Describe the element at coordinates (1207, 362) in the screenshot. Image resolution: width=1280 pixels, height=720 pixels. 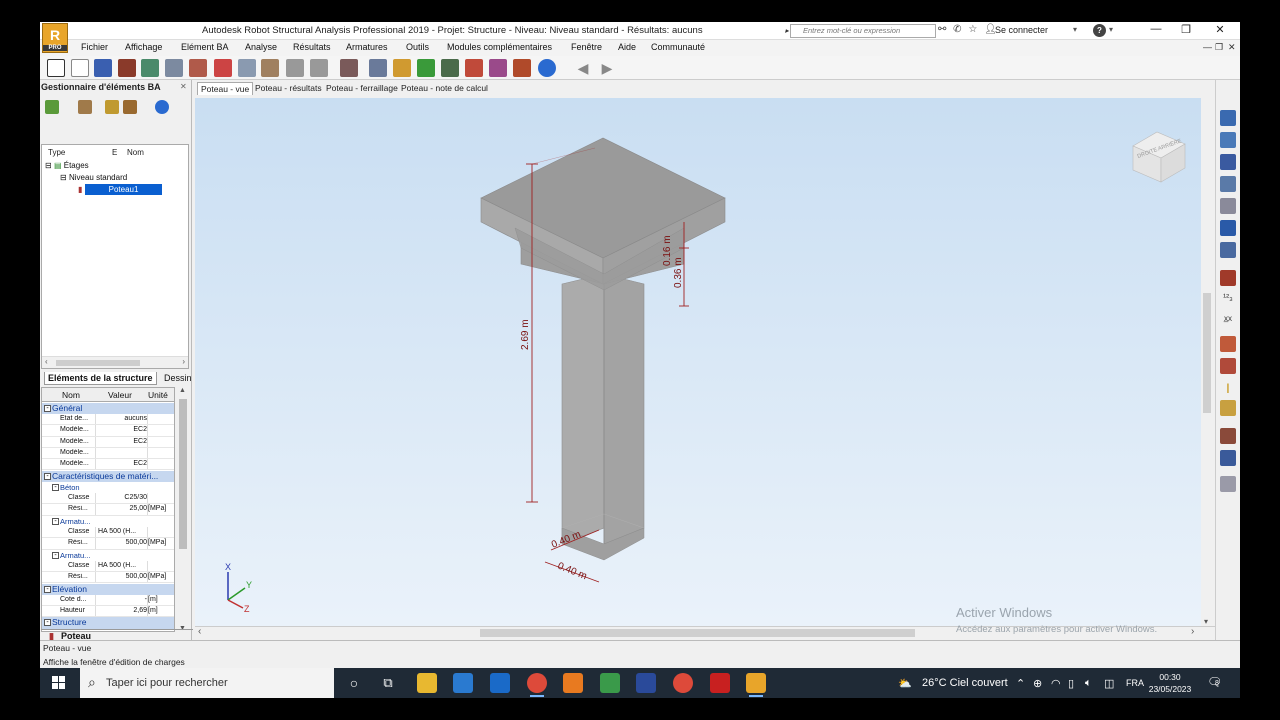
I see `viewport-vscrollbar: ▾` at that location.